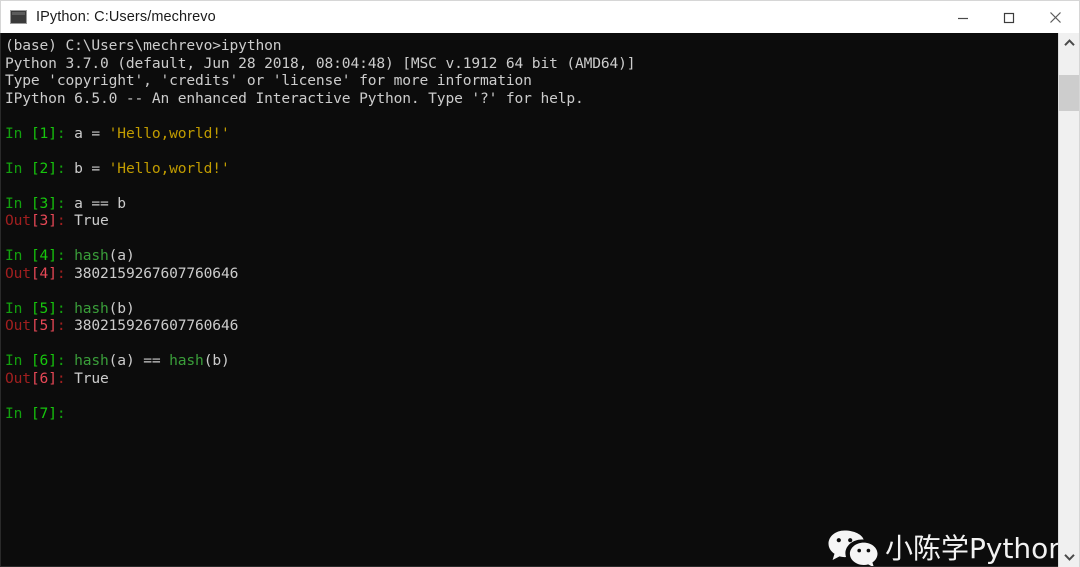 The image size is (1080, 567). What do you see at coordinates (70, 255) in the screenshot?
I see `terminal-line-in-4: In [4]: hash(a)` at bounding box center [70, 255].